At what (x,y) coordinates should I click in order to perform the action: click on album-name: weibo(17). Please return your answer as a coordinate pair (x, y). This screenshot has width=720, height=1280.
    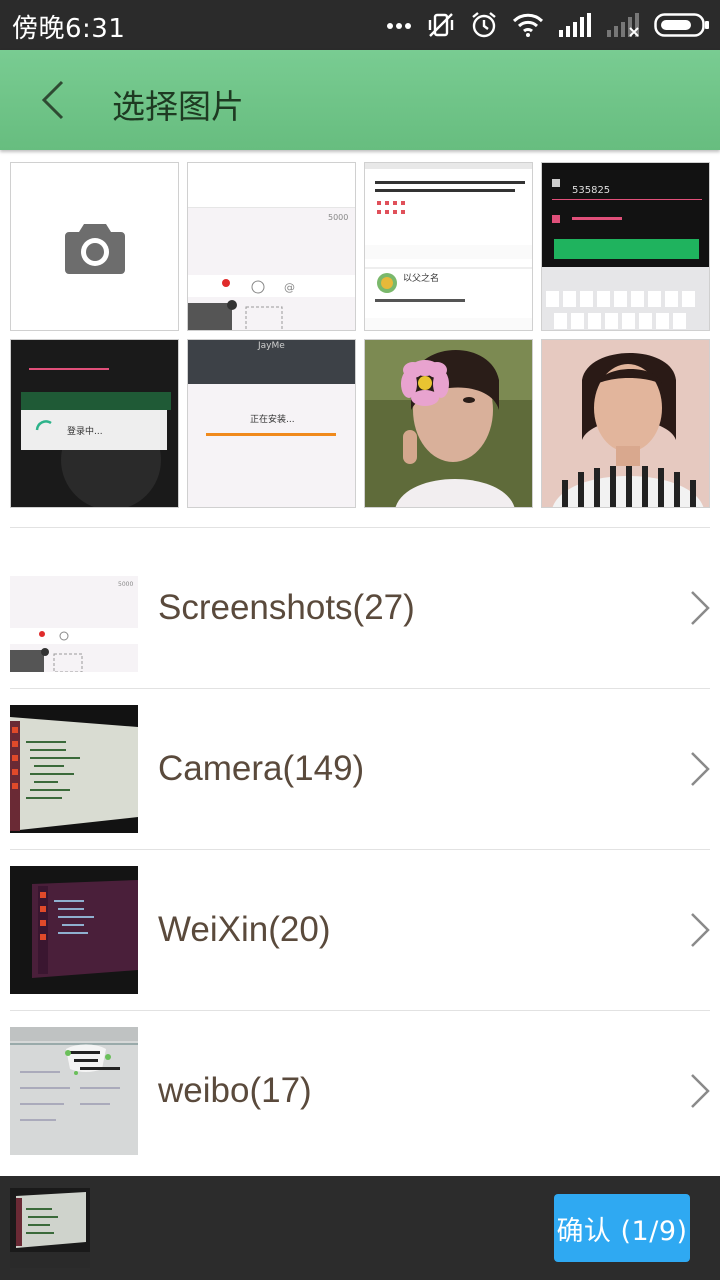
    Looking at the image, I should click on (235, 1090).